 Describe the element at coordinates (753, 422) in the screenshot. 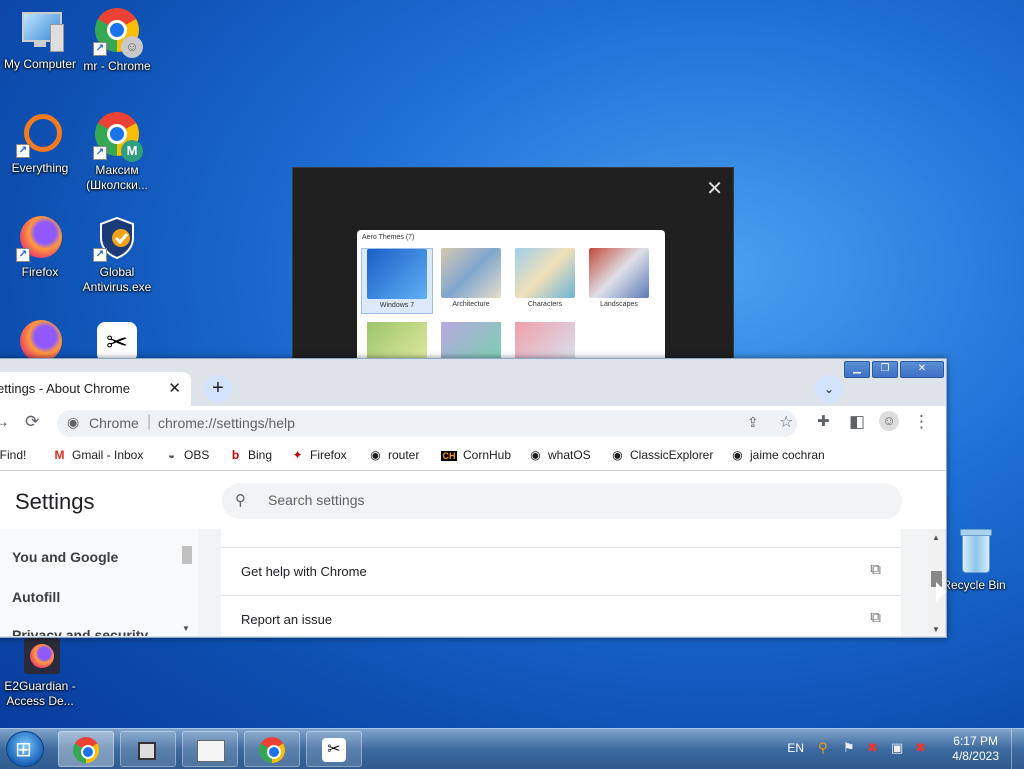

I see `share-icon: ⇪` at that location.